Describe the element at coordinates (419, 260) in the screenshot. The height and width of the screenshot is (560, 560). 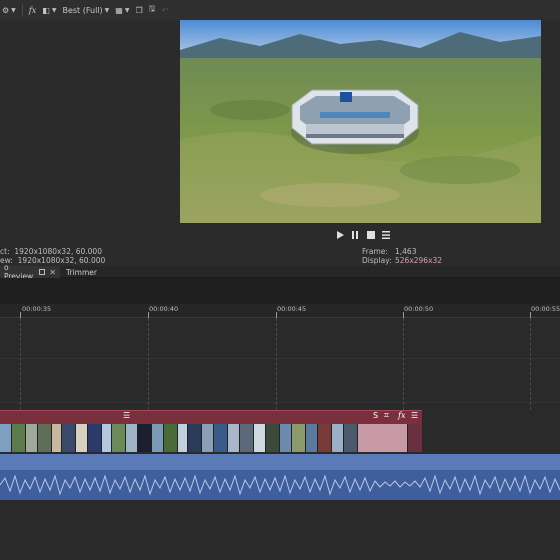
I see `display-value: 526x296x32` at that location.